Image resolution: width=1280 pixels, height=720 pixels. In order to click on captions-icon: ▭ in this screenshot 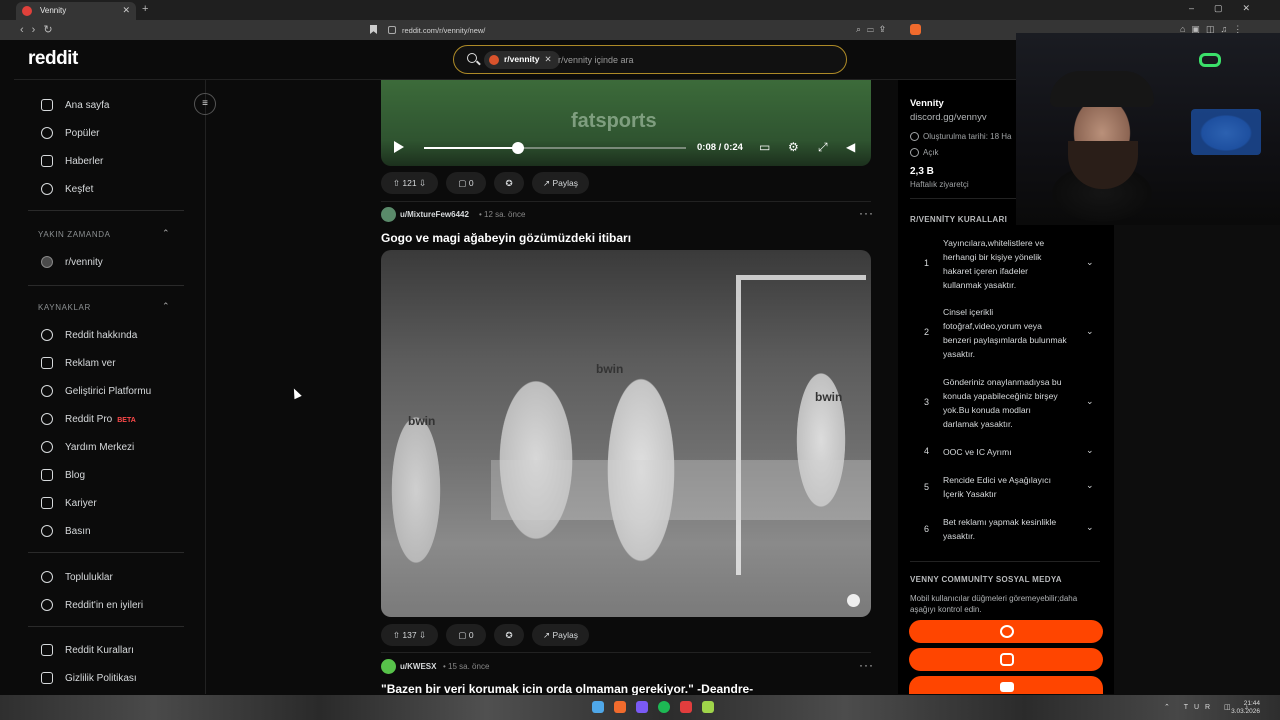, I will do `click(764, 147)`.